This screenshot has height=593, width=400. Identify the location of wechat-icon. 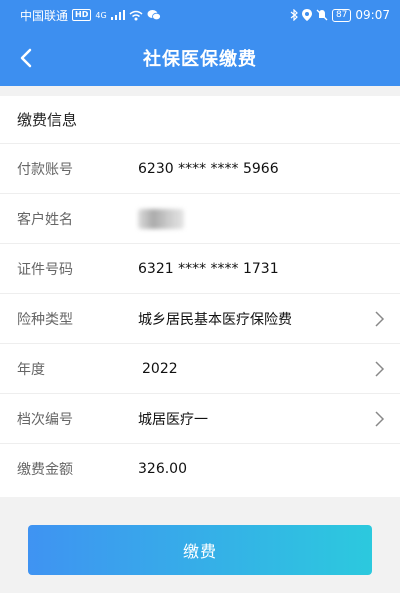
(154, 15).